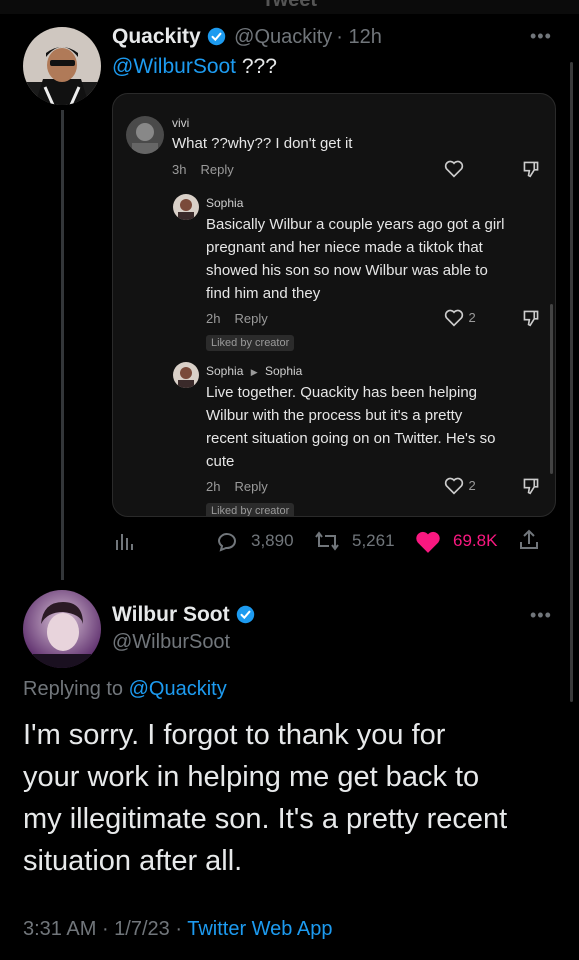  What do you see at coordinates (571, 382) in the screenshot?
I see `page-scrollbar` at bounding box center [571, 382].